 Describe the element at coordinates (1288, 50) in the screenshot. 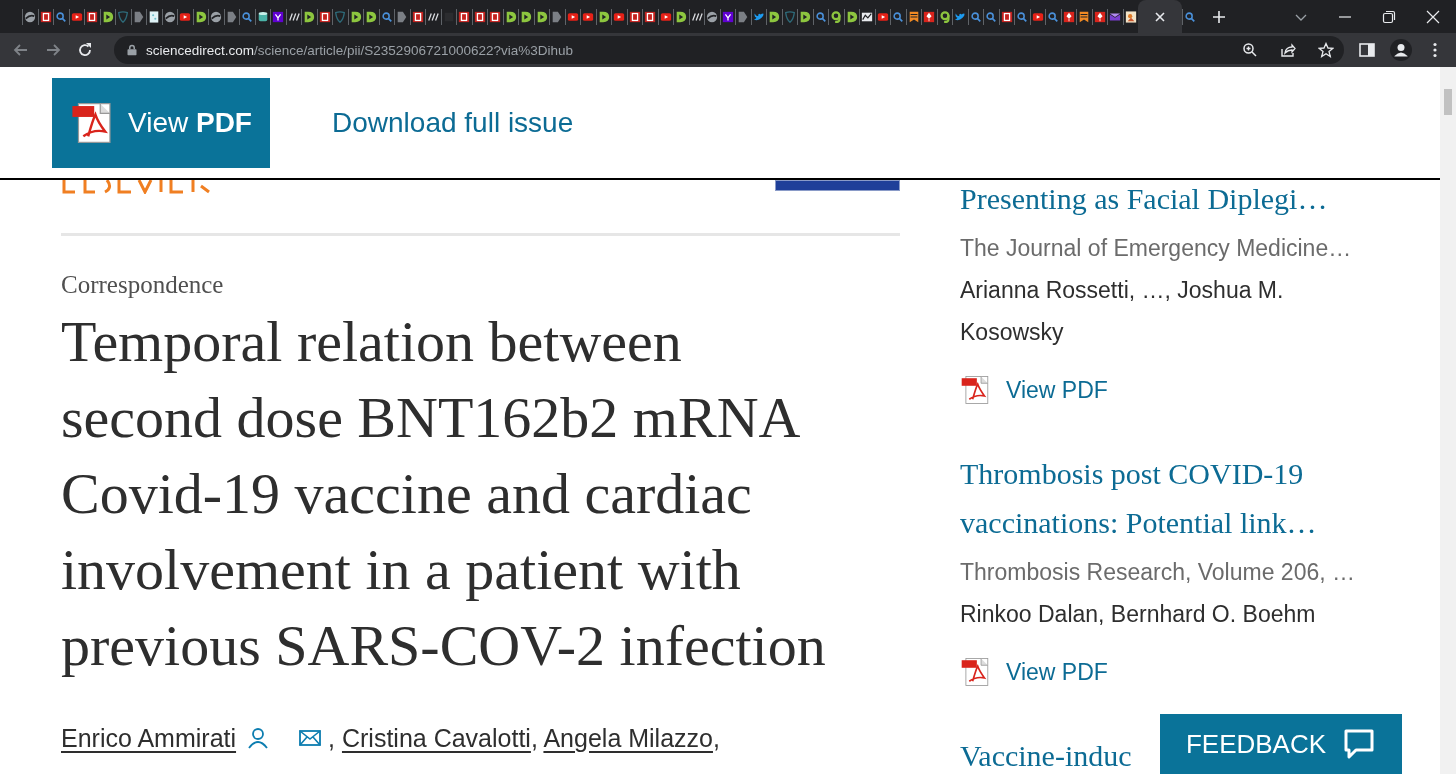

I see `share-icon` at that location.